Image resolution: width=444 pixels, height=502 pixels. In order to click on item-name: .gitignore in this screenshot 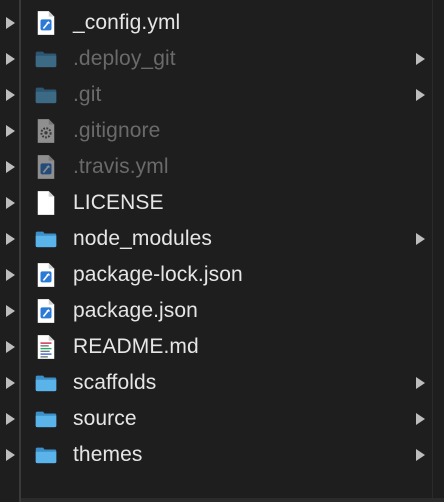, I will do `click(117, 130)`.